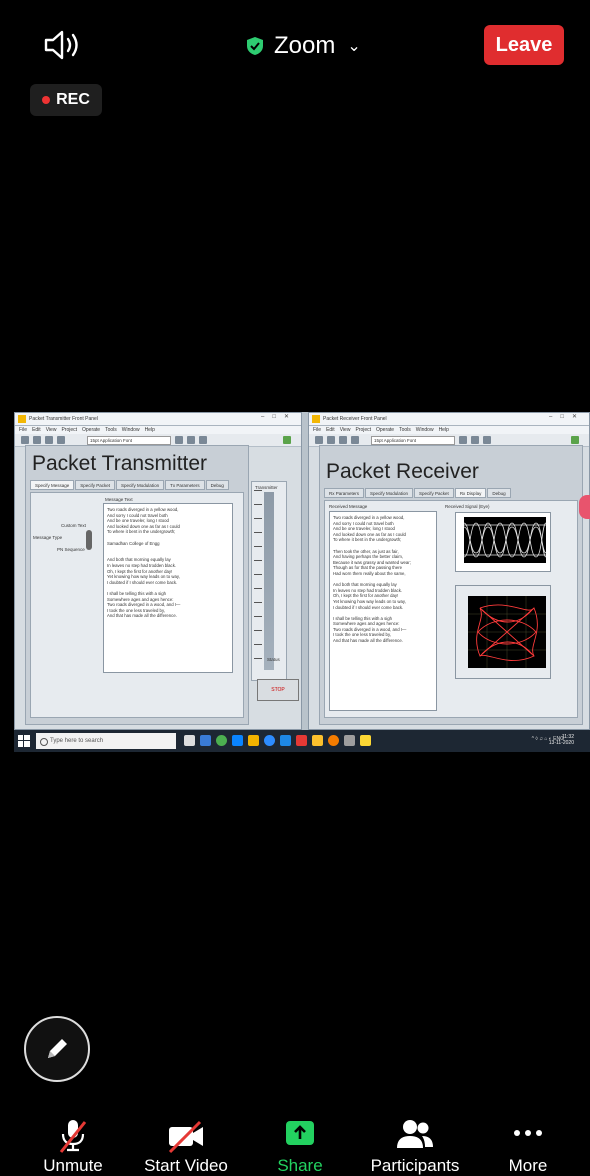 The image size is (590, 1176). Describe the element at coordinates (158, 419) in the screenshot. I see `window-titlebar: Packet Transmitter Front Panel –□✕` at that location.